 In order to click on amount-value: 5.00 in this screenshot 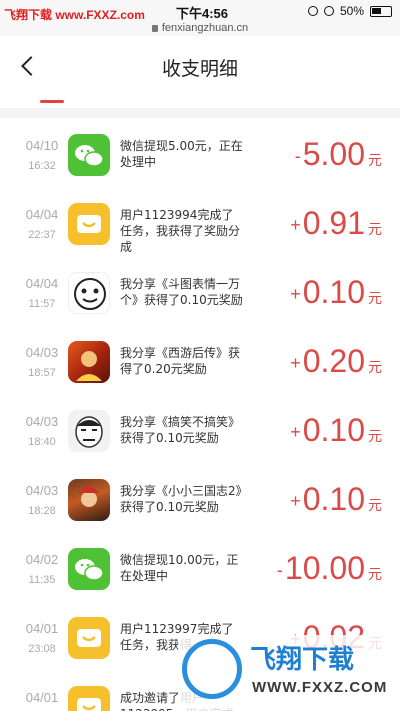, I will do `click(333, 154)`.